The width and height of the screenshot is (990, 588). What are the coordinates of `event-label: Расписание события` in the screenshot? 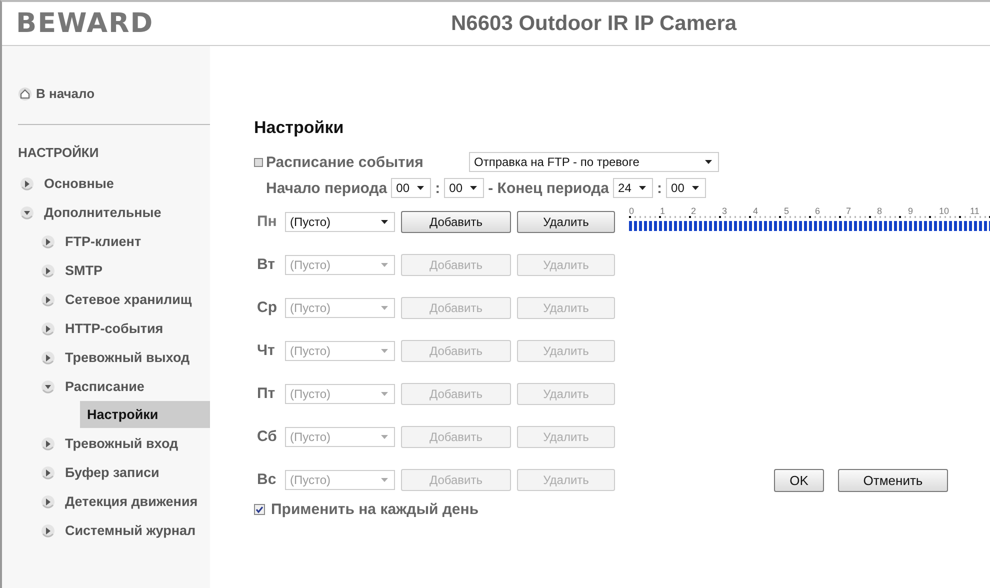 It's located at (345, 162).